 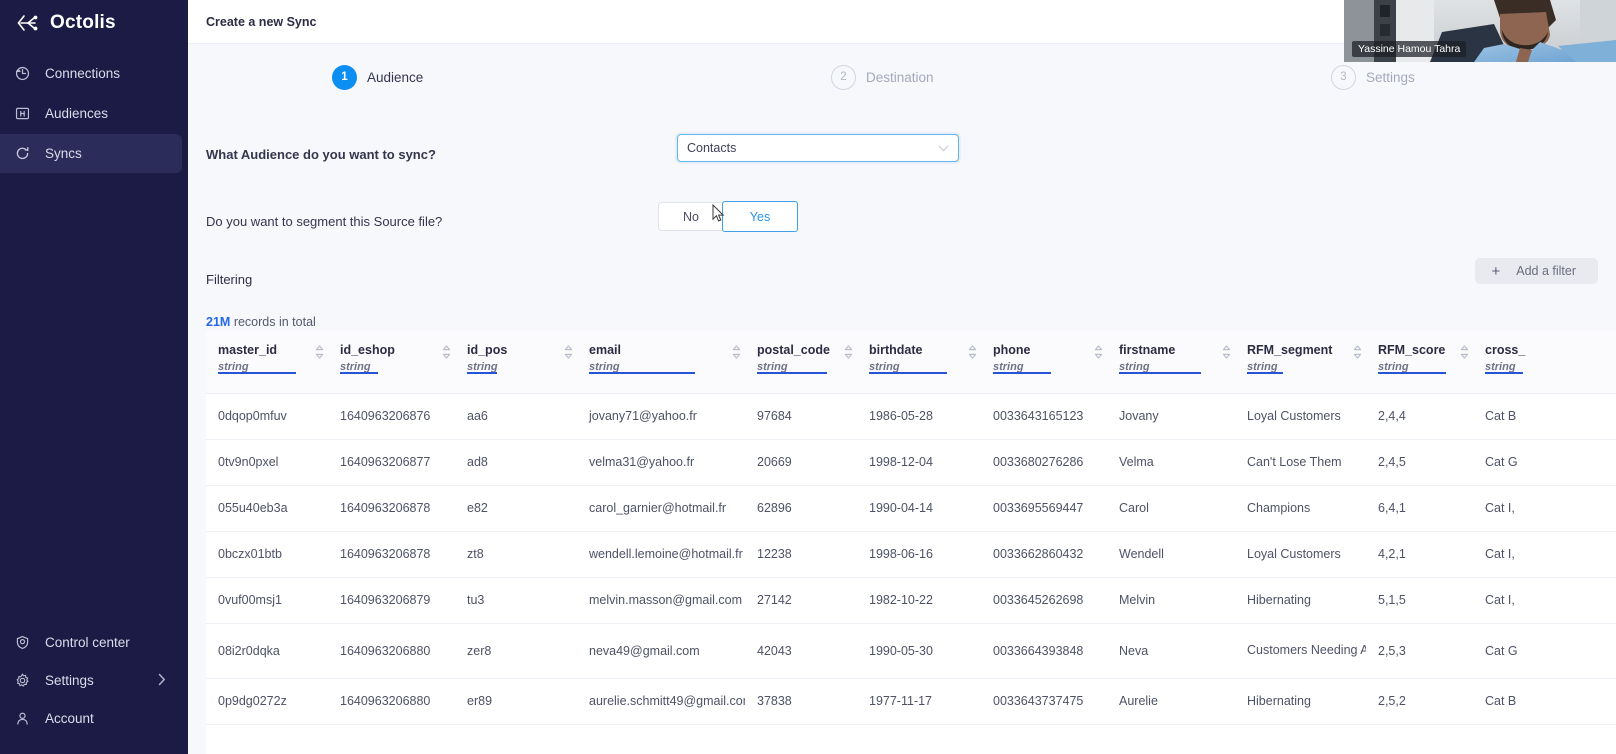 I want to click on cell-master_id: 0vuf00msj1, so click(x=267, y=600).